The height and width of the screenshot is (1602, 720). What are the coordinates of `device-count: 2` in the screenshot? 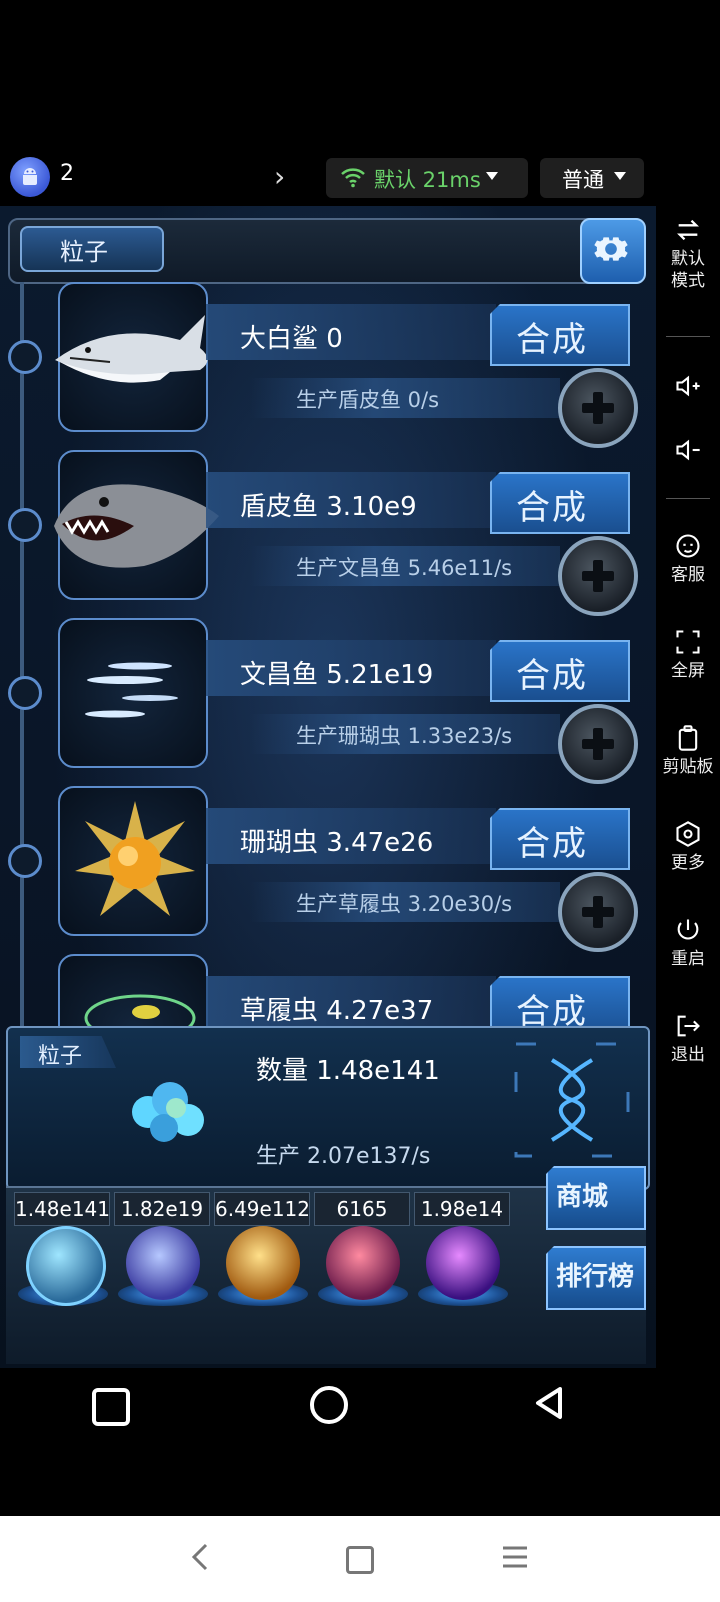 It's located at (67, 173).